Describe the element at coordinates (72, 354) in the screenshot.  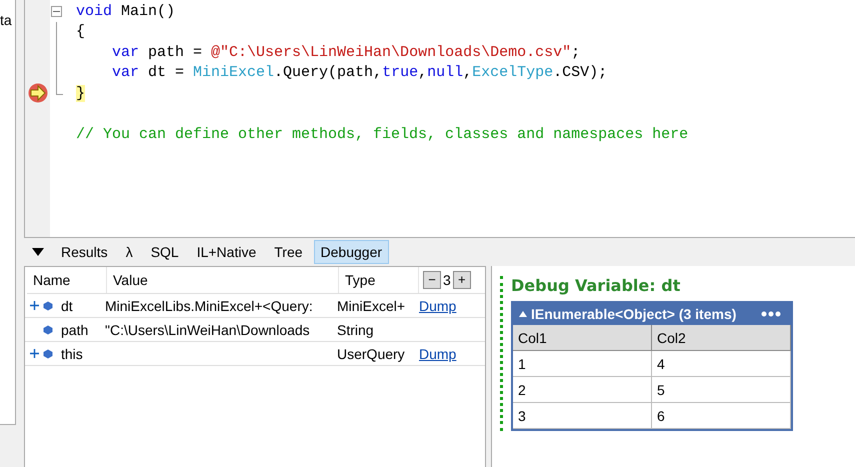
I see `variable-name: this` at that location.